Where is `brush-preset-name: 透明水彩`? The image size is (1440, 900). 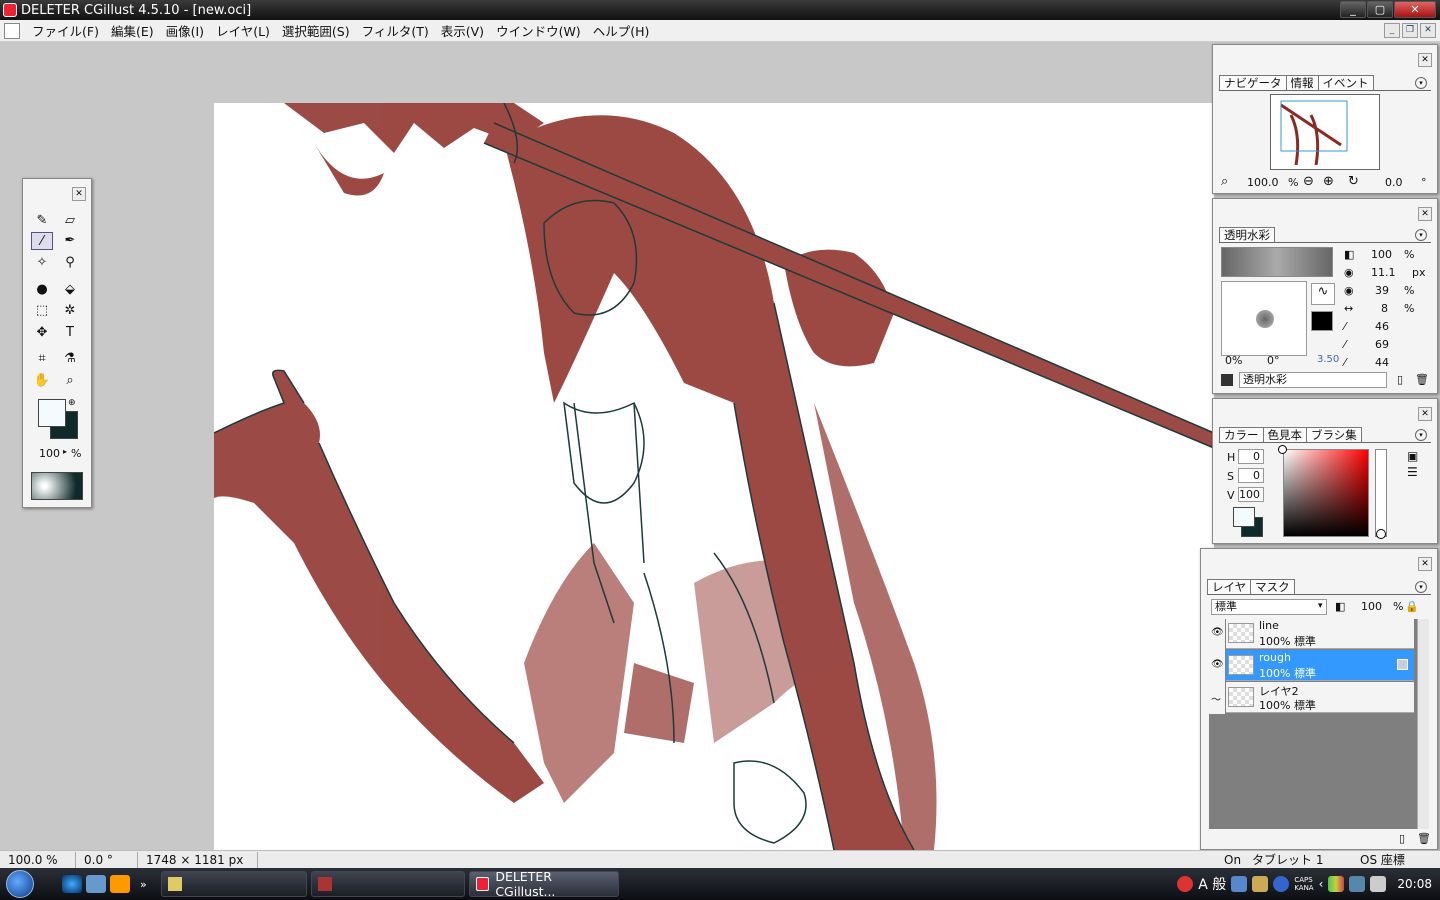 brush-preset-name: 透明水彩 is located at coordinates (1313, 380).